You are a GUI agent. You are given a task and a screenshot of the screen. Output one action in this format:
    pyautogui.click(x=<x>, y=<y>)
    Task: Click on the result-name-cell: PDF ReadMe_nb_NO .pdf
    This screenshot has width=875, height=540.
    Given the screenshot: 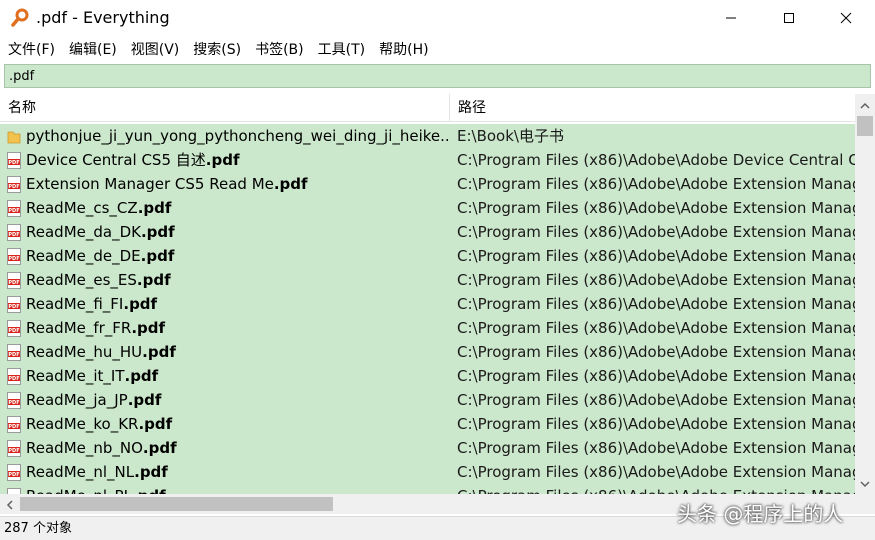 What is the action you would take?
    pyautogui.click(x=225, y=448)
    